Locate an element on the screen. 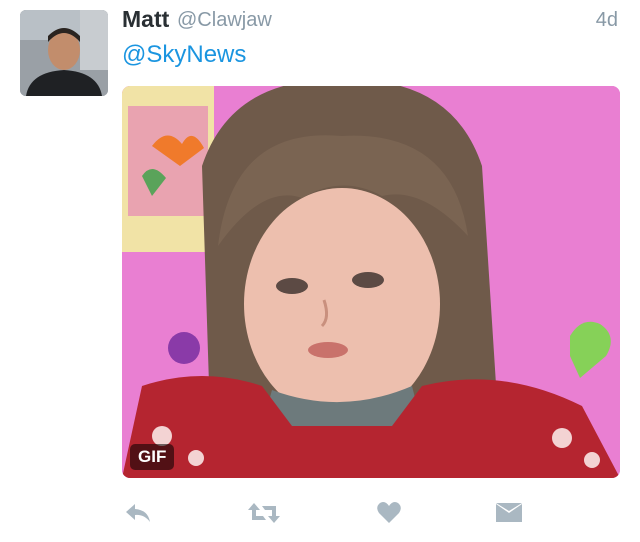  author-handle: @Clawjaw is located at coordinates (224, 20).